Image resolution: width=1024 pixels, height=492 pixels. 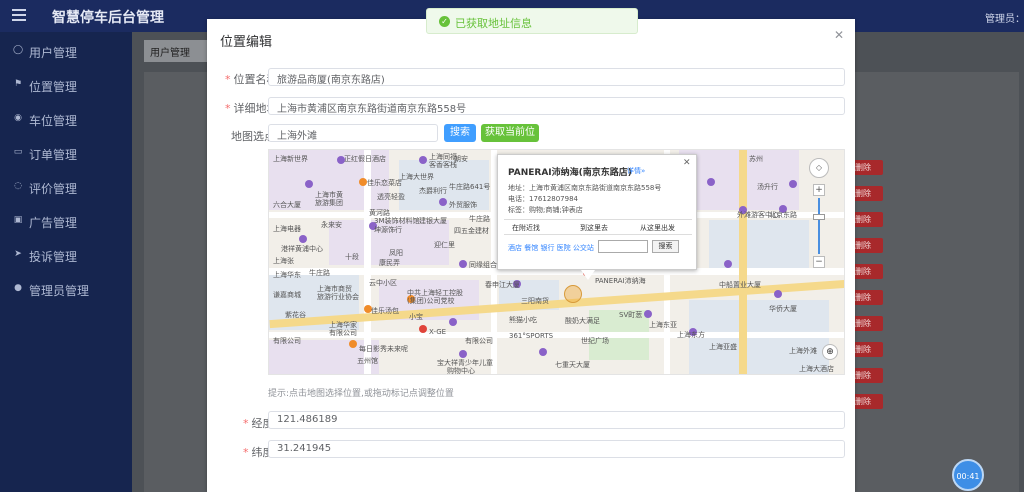 What do you see at coordinates (968, 475) in the screenshot?
I see `floating-action-button: 00:41` at bounding box center [968, 475].